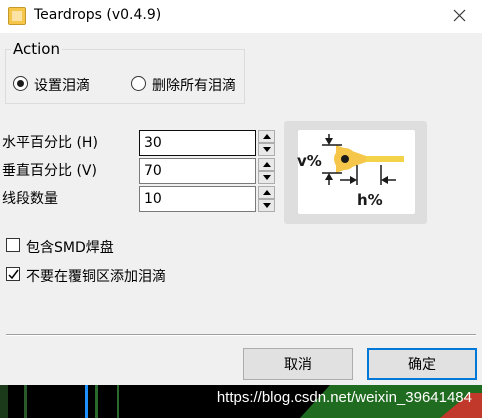 This screenshot has height=418, width=482. I want to click on window-title: Teardrops (v0.4.9), so click(98, 15).